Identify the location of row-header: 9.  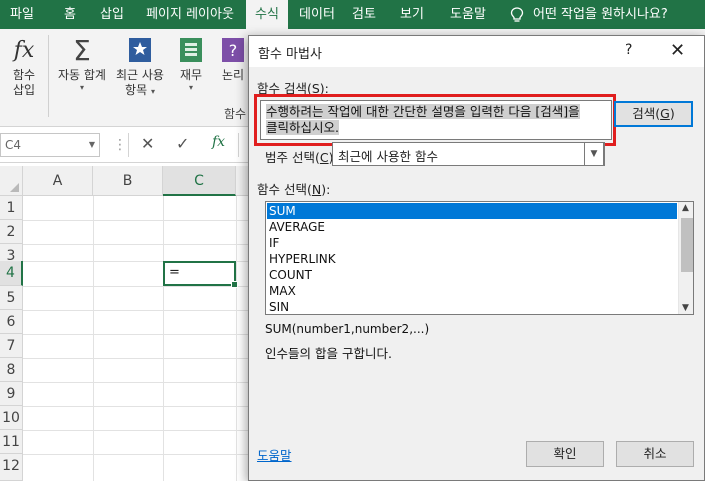
(11, 394).